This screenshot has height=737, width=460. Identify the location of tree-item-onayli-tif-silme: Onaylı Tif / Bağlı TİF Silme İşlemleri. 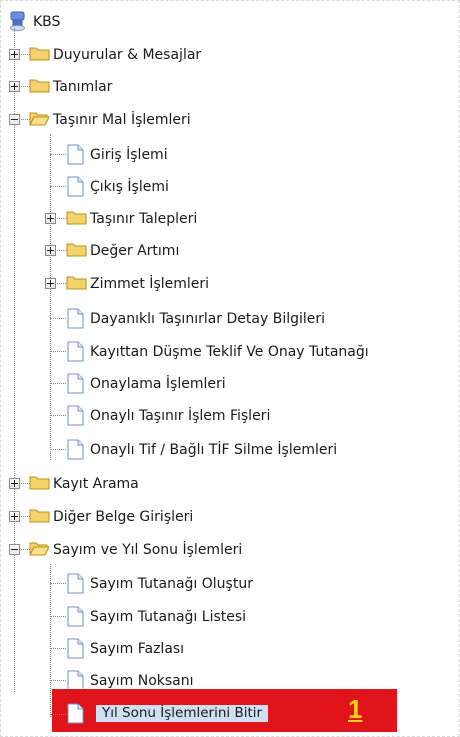
(230, 450).